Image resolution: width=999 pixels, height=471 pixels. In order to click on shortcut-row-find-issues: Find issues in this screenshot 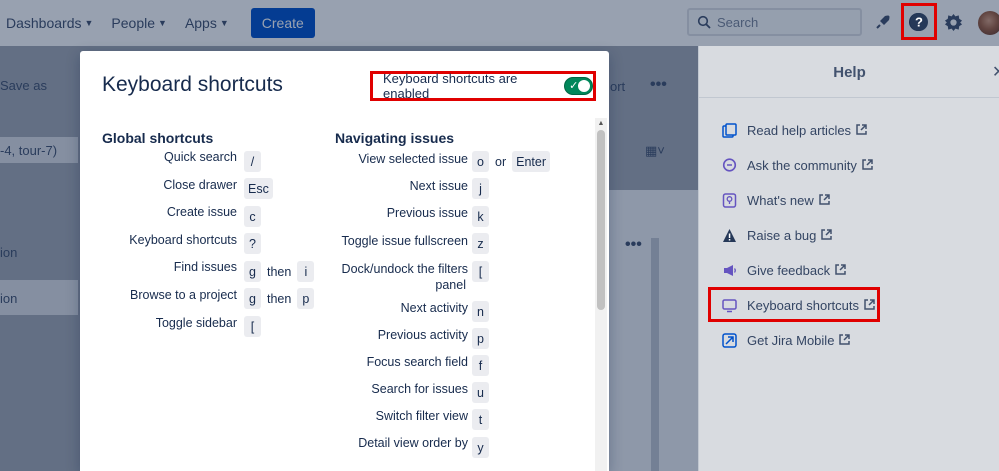, I will do `click(205, 267)`.